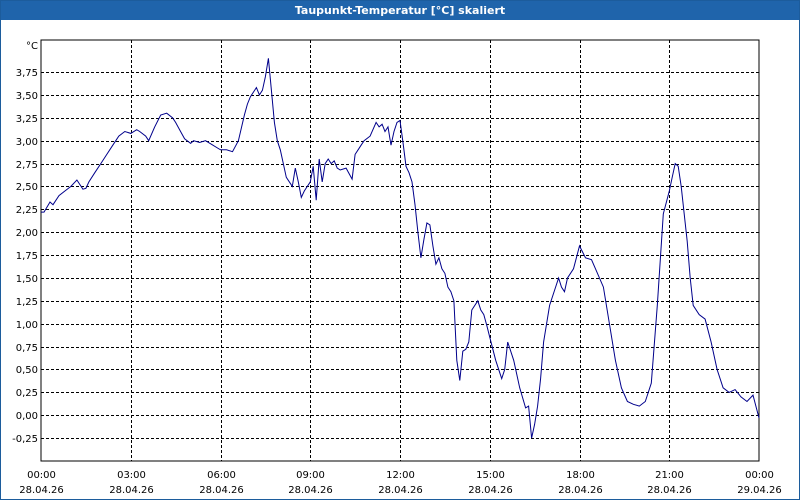 The image size is (800, 500). Describe the element at coordinates (27, 96) in the screenshot. I see `y-tick-label: 3,50` at that location.